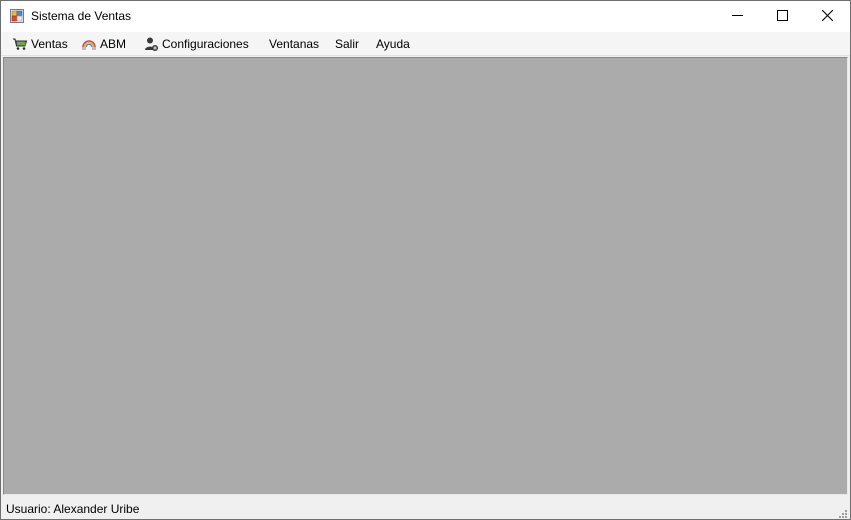 The height and width of the screenshot is (520, 851). Describe the element at coordinates (20, 44) in the screenshot. I see `shopping-cart-icon` at that location.